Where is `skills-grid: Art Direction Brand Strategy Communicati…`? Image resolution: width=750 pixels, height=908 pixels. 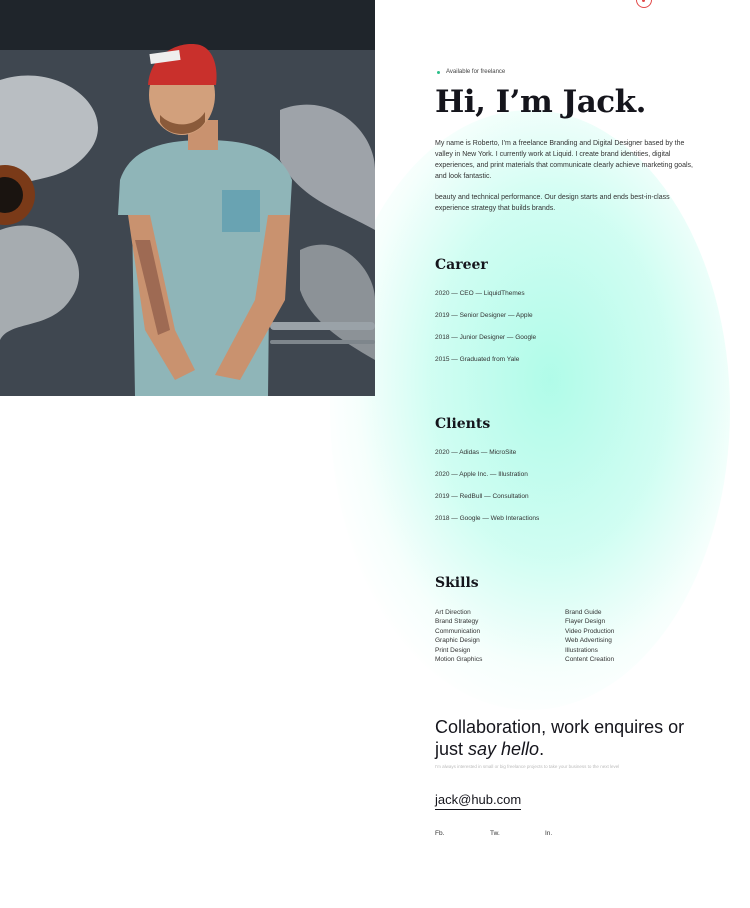
skills-grid: Art Direction Brand Strategy Communicati… is located at coordinates (565, 636).